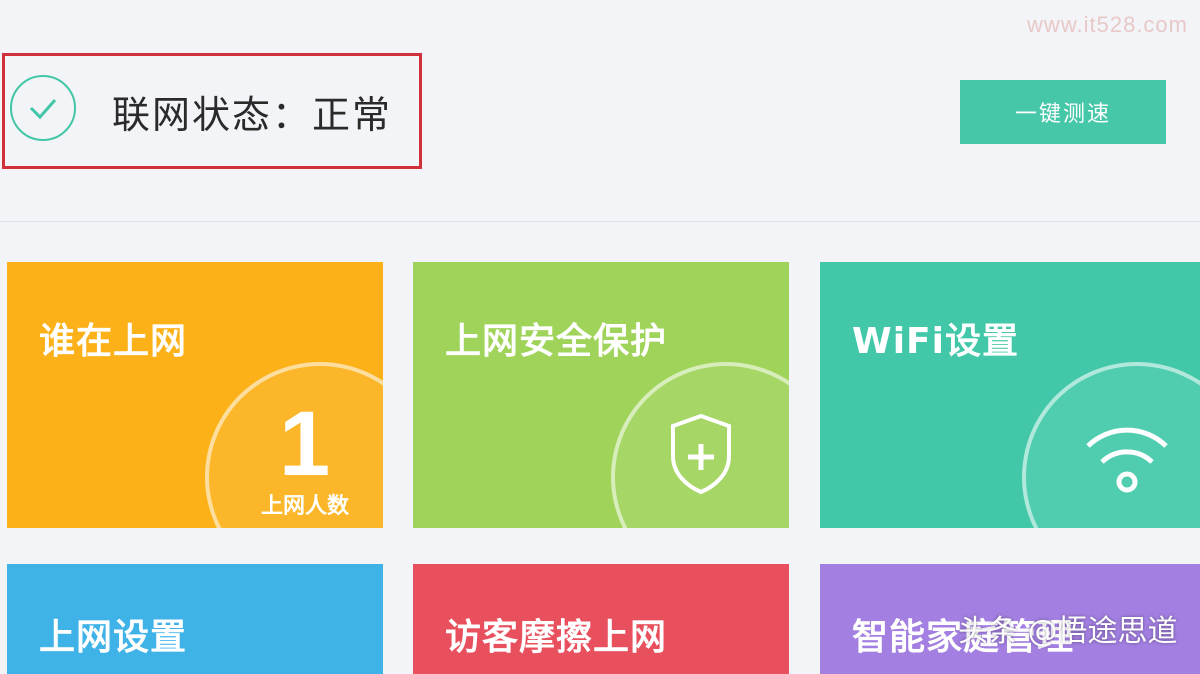  Describe the element at coordinates (195, 619) in the screenshot. I see `tile-internet-settings: 上网设置` at that location.